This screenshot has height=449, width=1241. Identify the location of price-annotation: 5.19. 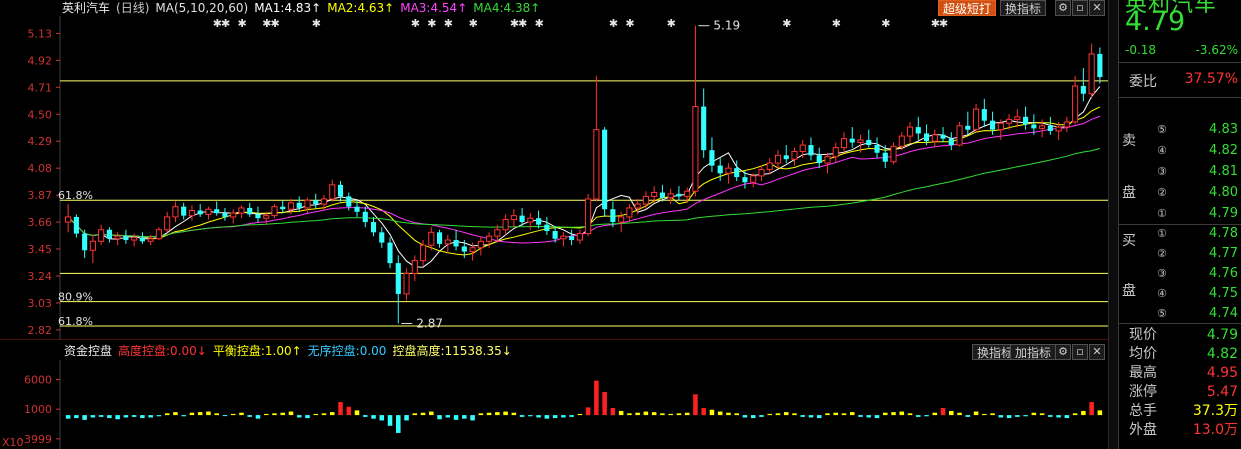
(726, 26).